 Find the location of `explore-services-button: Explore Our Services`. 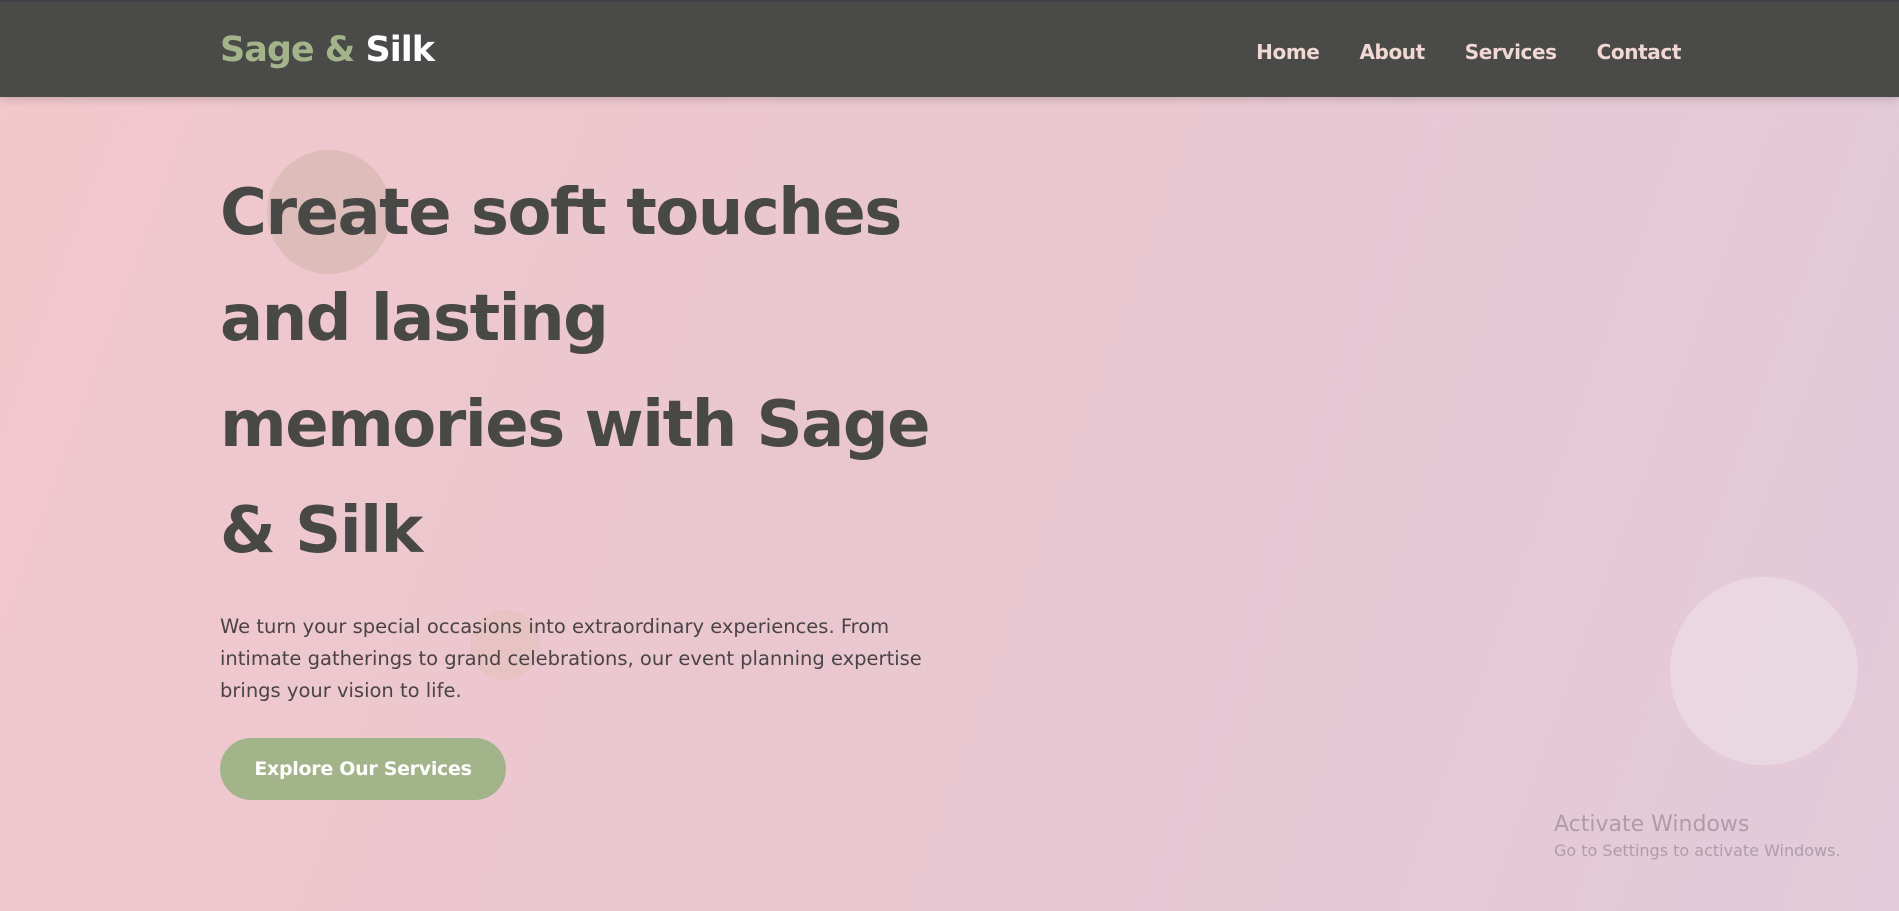

explore-services-button: Explore Our Services is located at coordinates (363, 769).